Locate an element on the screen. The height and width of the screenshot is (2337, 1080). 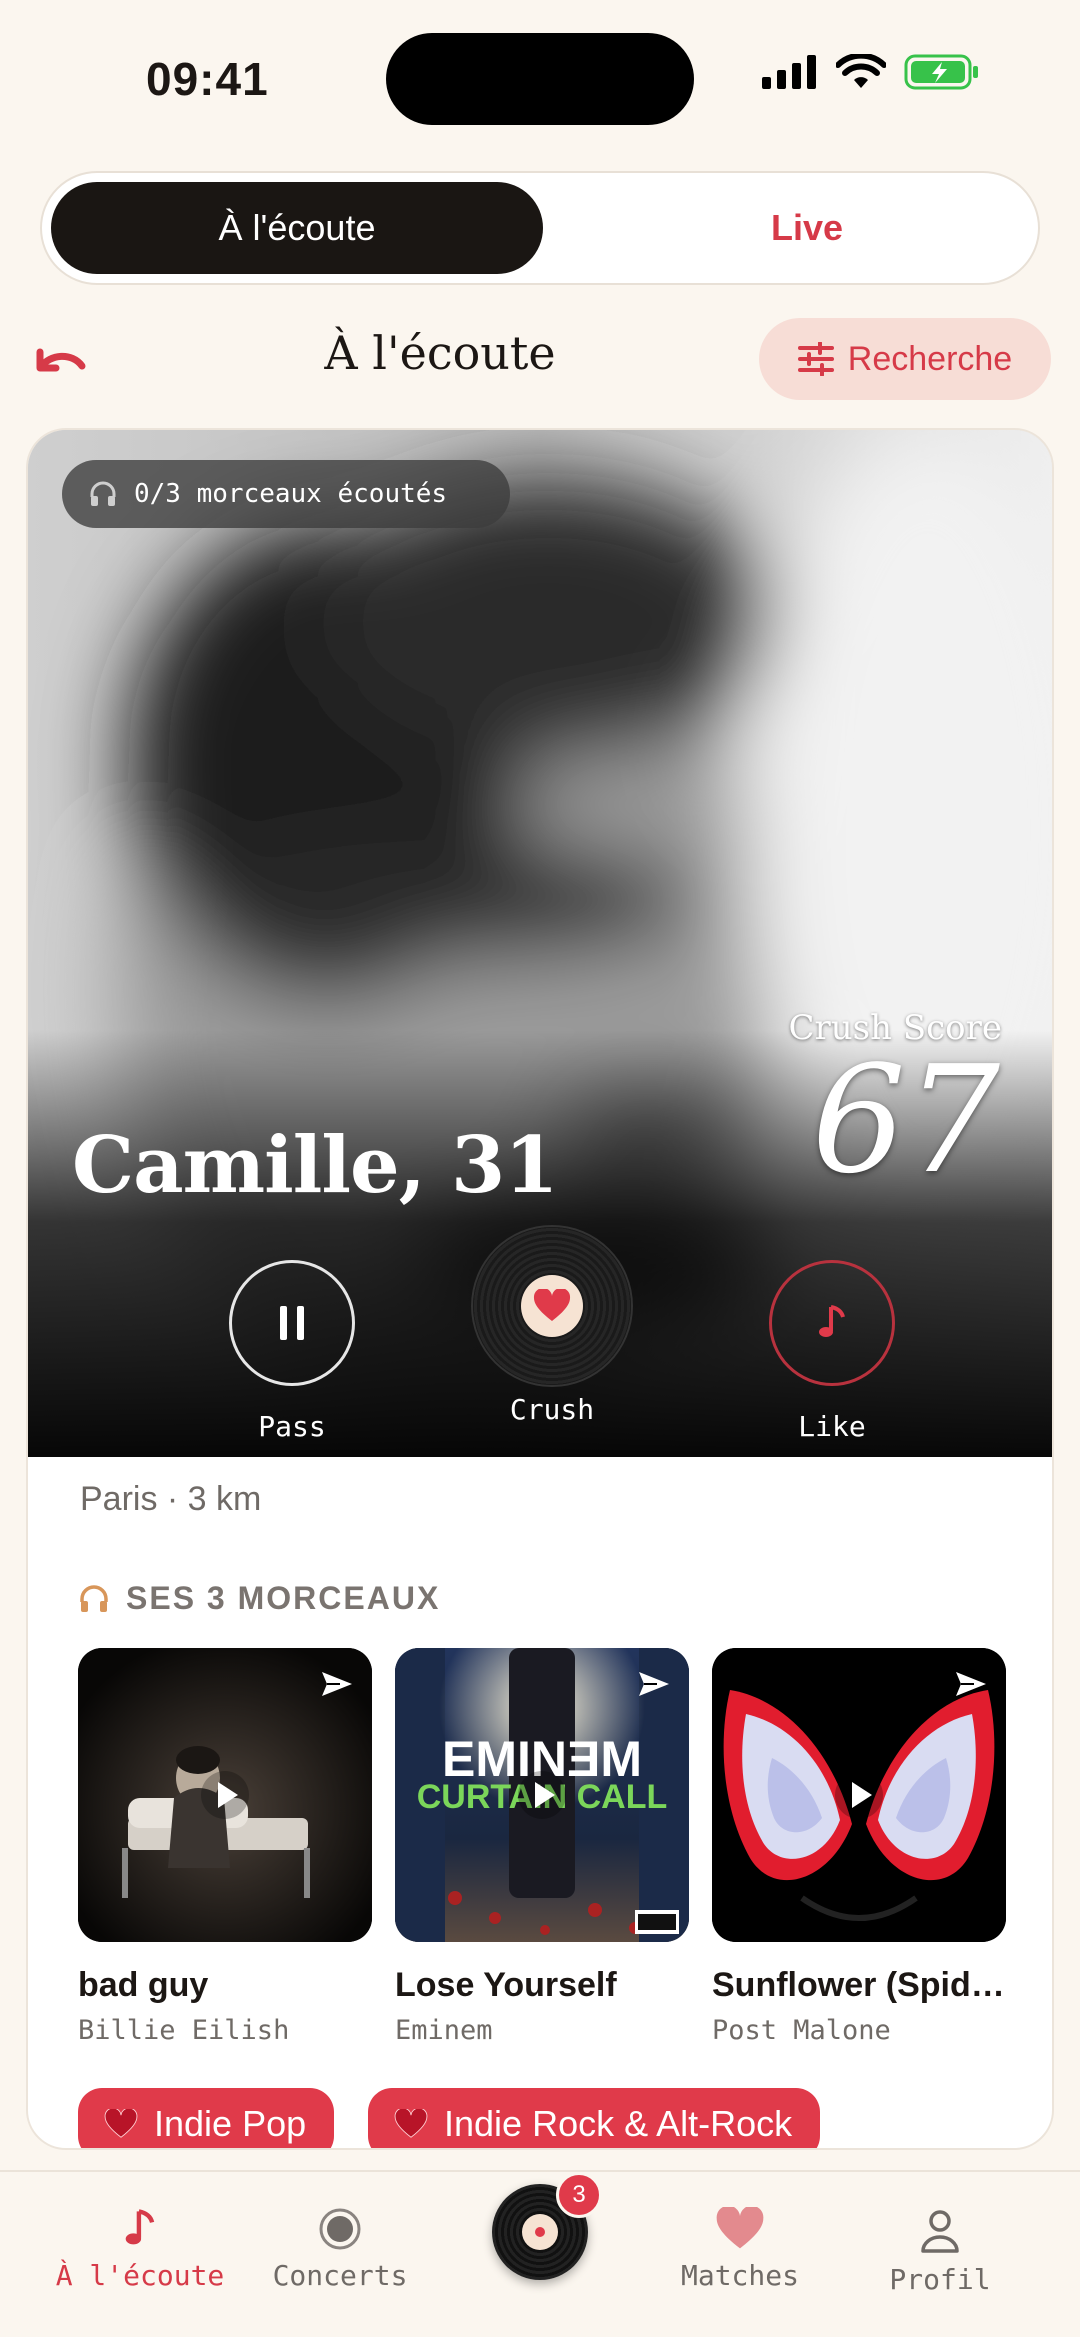
person-icon is located at coordinates (940, 2231).